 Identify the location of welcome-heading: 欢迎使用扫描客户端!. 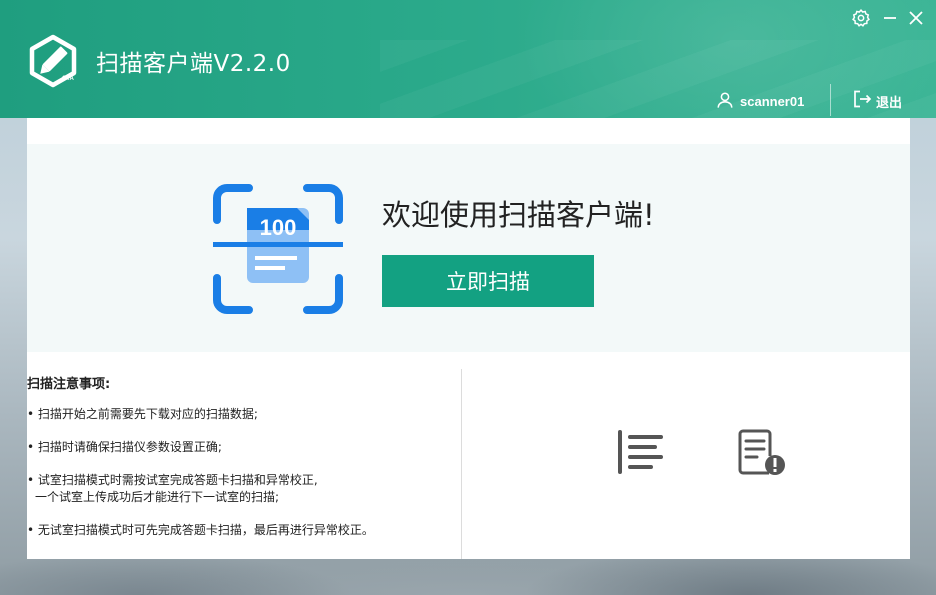
(518, 215).